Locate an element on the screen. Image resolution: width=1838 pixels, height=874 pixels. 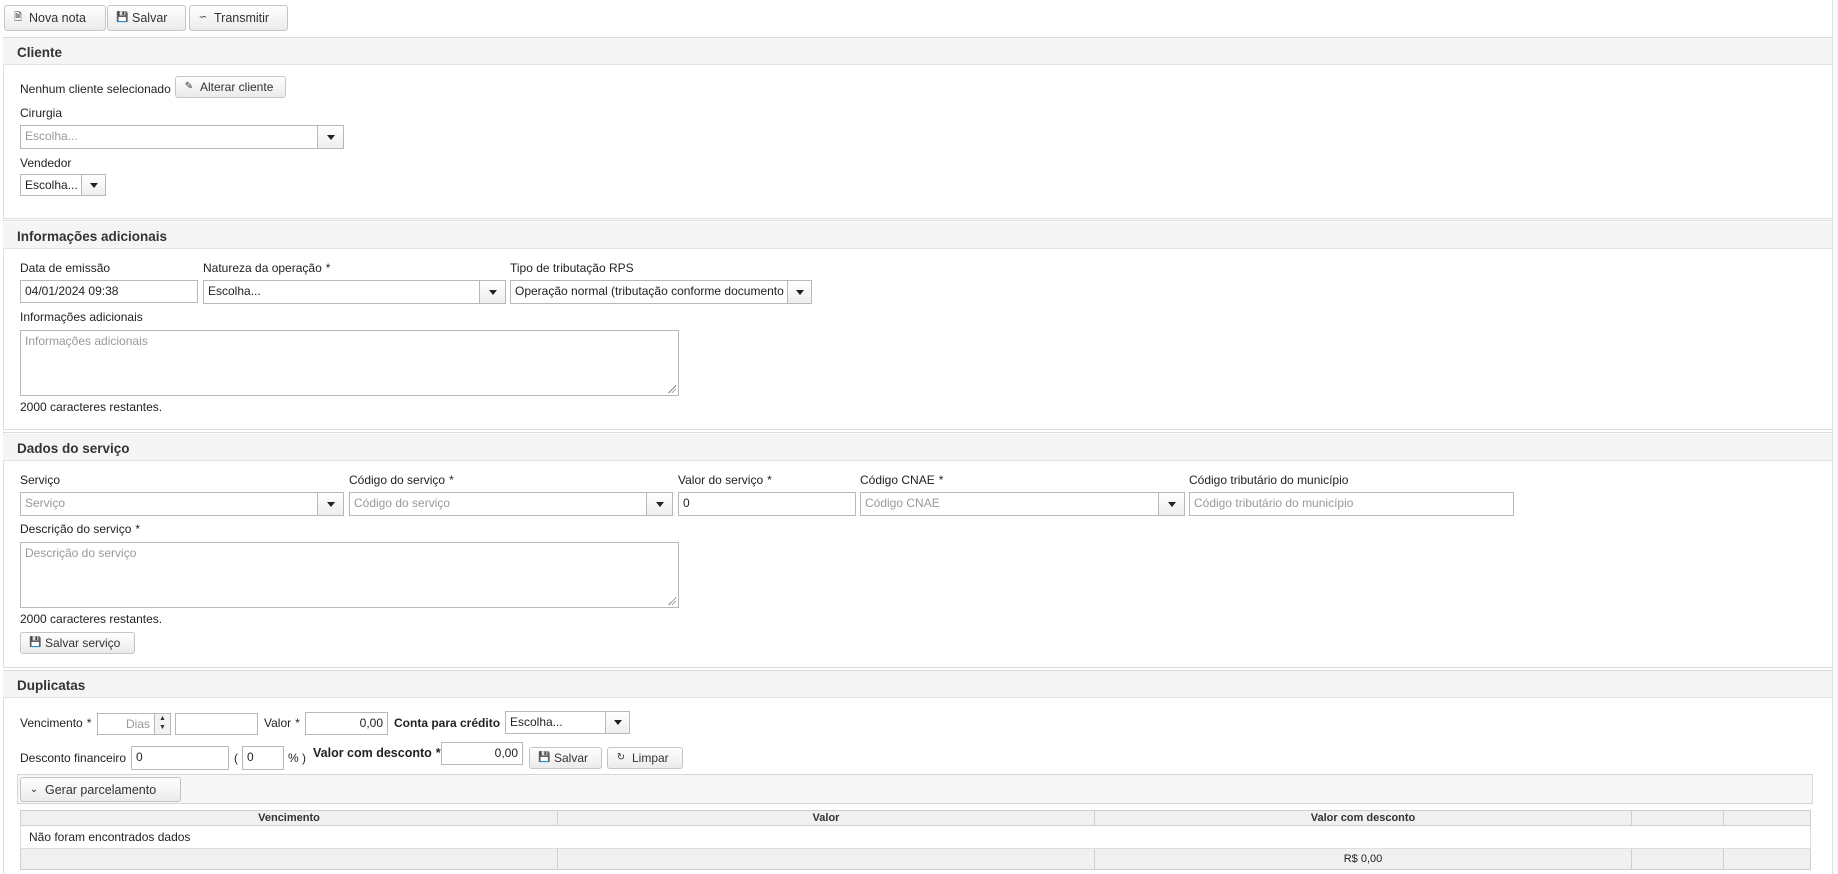
servico-placeholder: Serviço is located at coordinates (45, 503).